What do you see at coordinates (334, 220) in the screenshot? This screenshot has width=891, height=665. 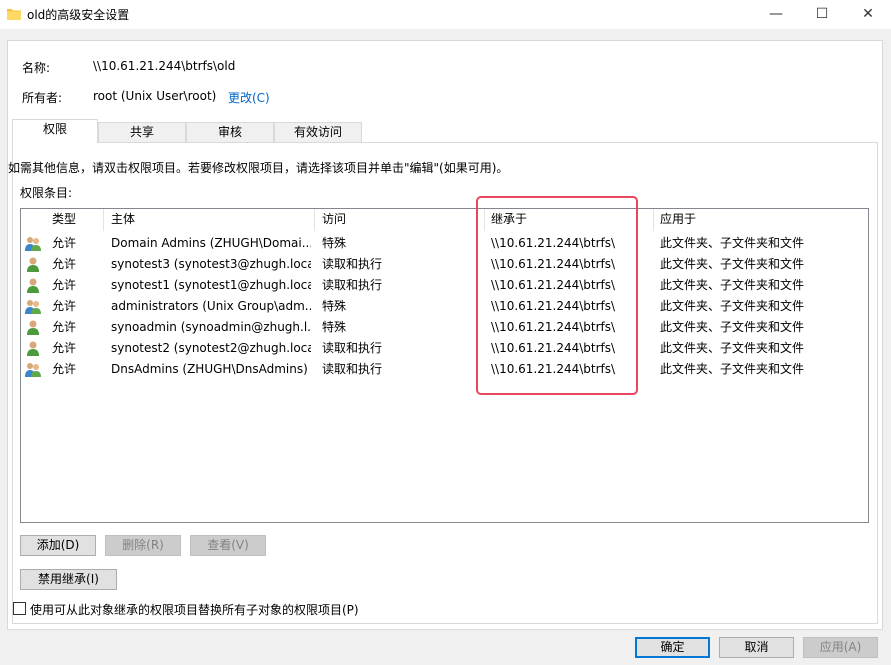 I see `column-header-access: 访问` at bounding box center [334, 220].